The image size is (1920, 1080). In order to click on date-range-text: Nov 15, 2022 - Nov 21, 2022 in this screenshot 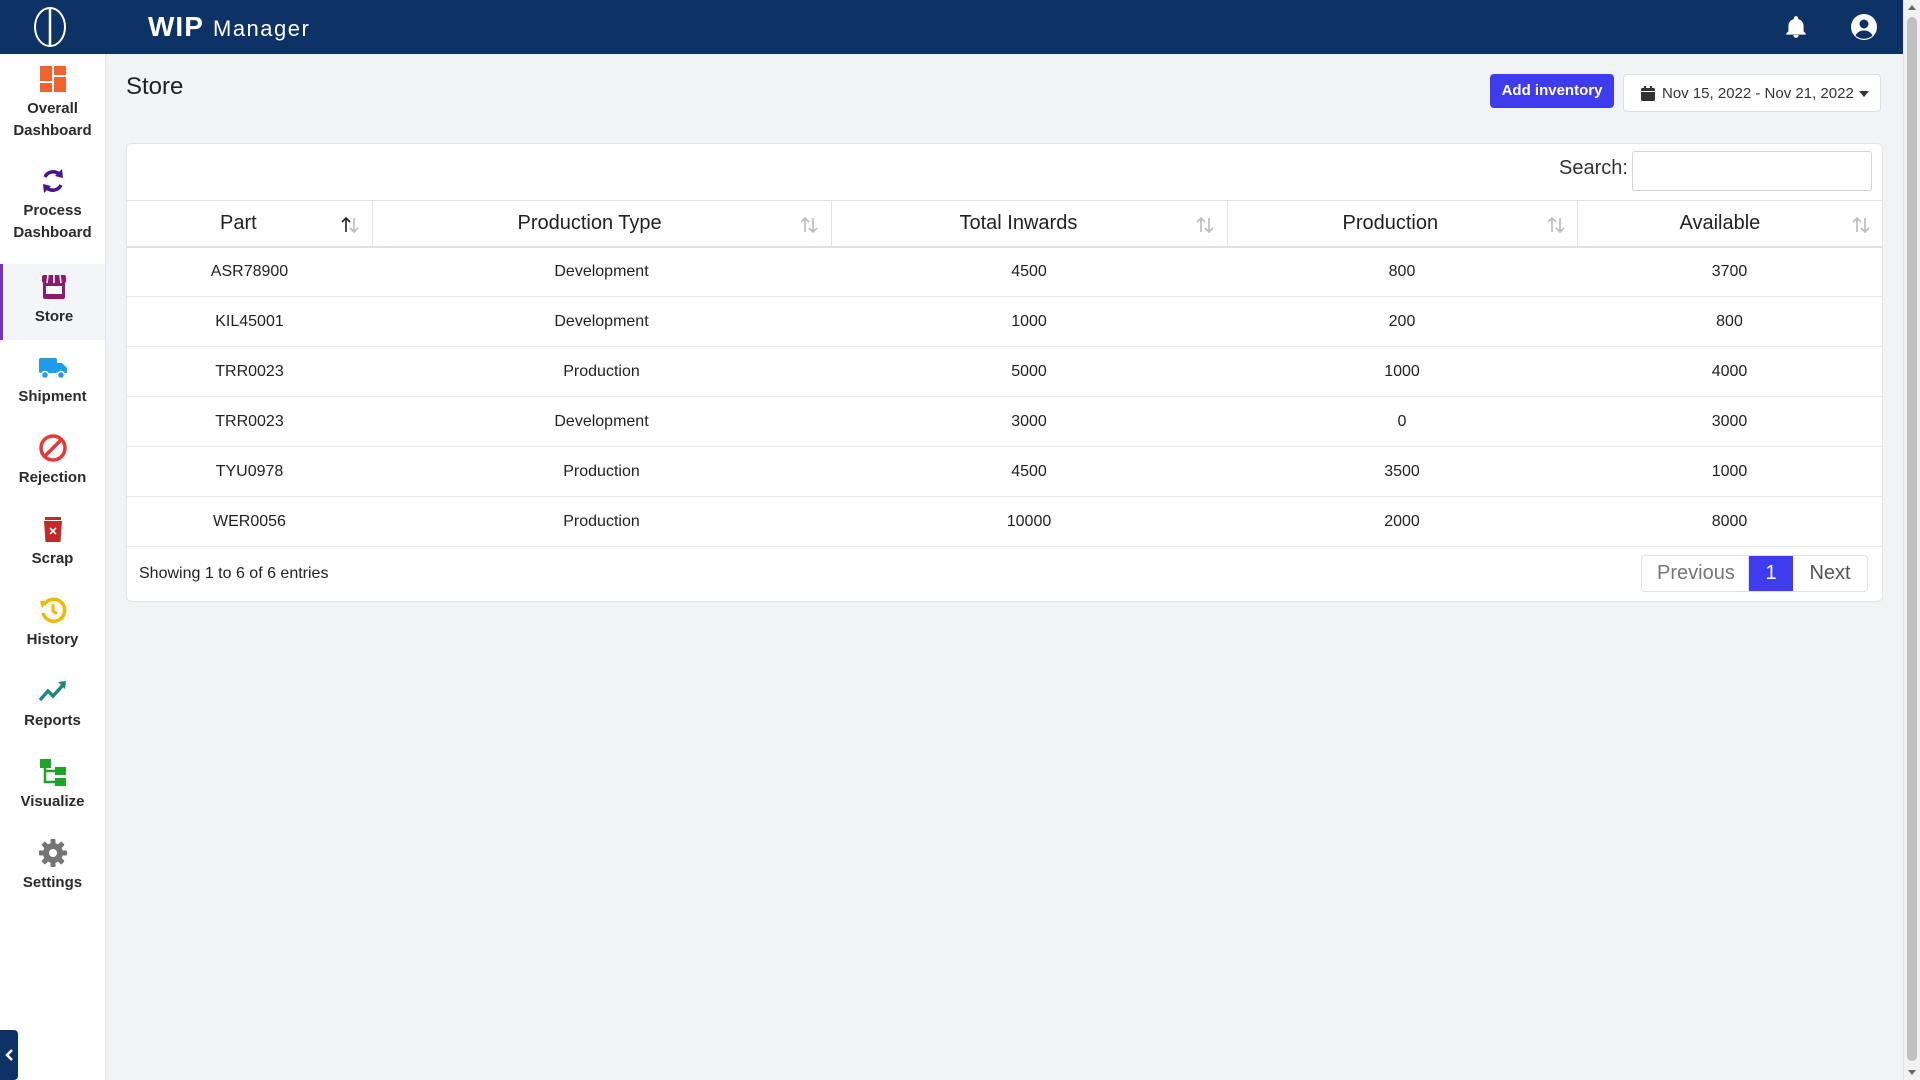, I will do `click(1758, 93)`.